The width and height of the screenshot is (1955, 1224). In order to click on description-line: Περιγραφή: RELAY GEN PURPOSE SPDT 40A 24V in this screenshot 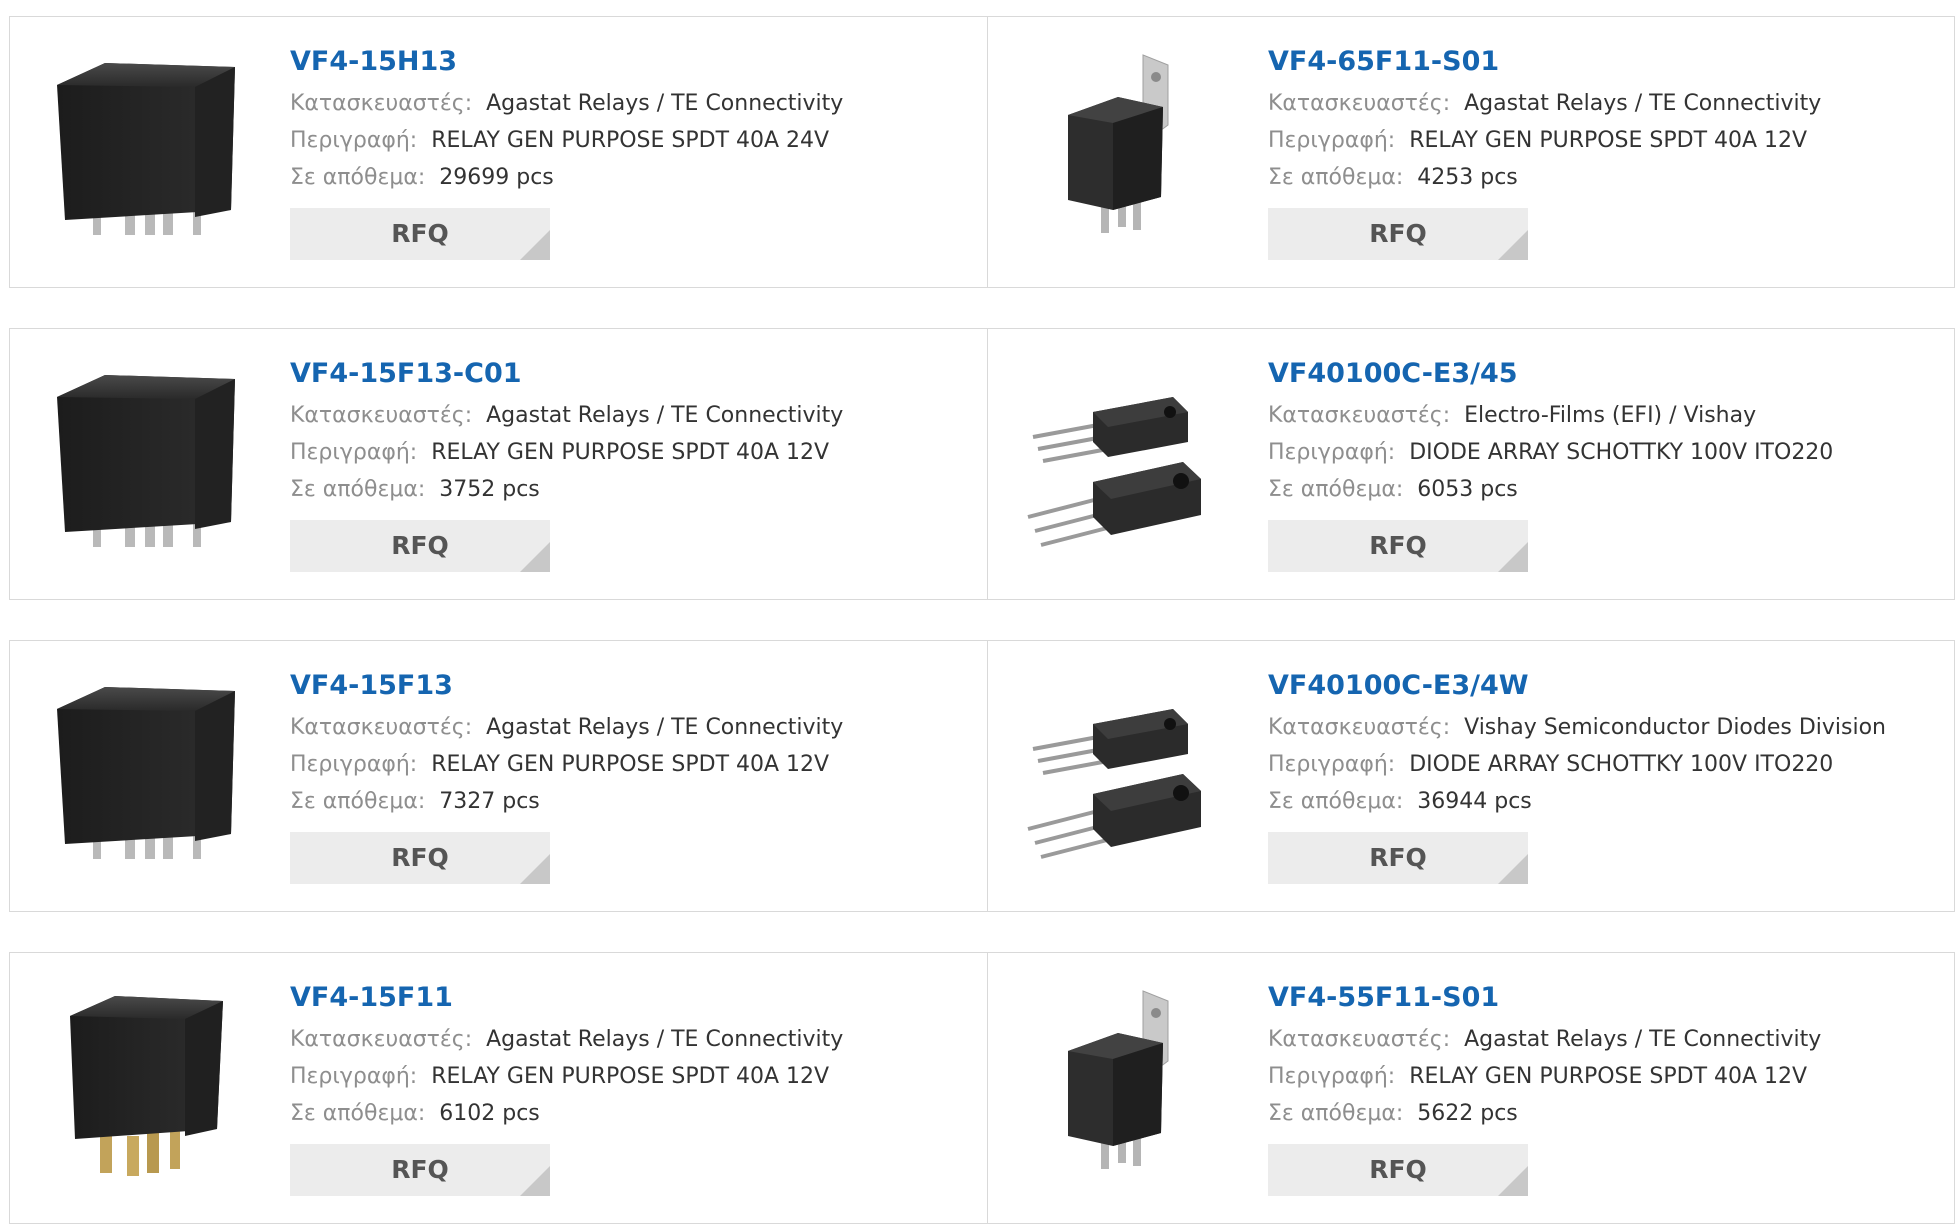, I will do `click(620, 140)`.